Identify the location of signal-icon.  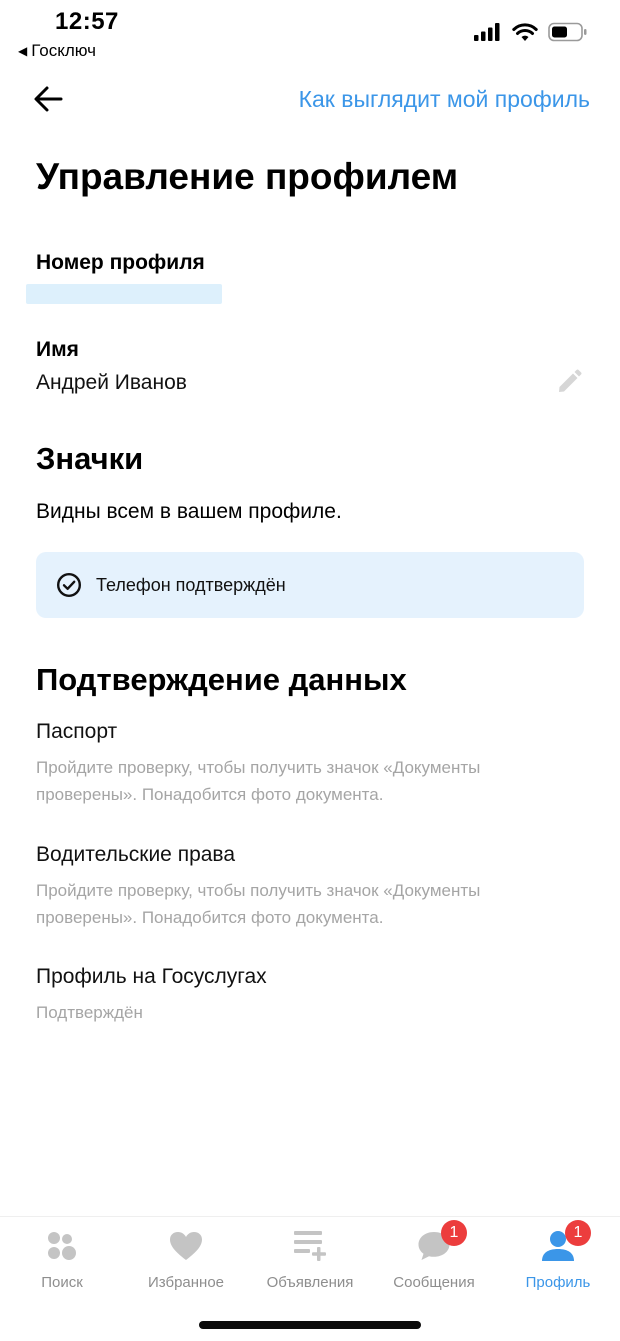
(487, 32).